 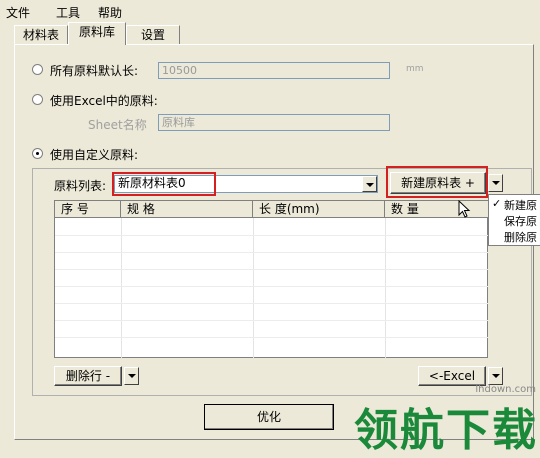 I want to click on tab-raw-library: 原料库, so click(x=97, y=33).